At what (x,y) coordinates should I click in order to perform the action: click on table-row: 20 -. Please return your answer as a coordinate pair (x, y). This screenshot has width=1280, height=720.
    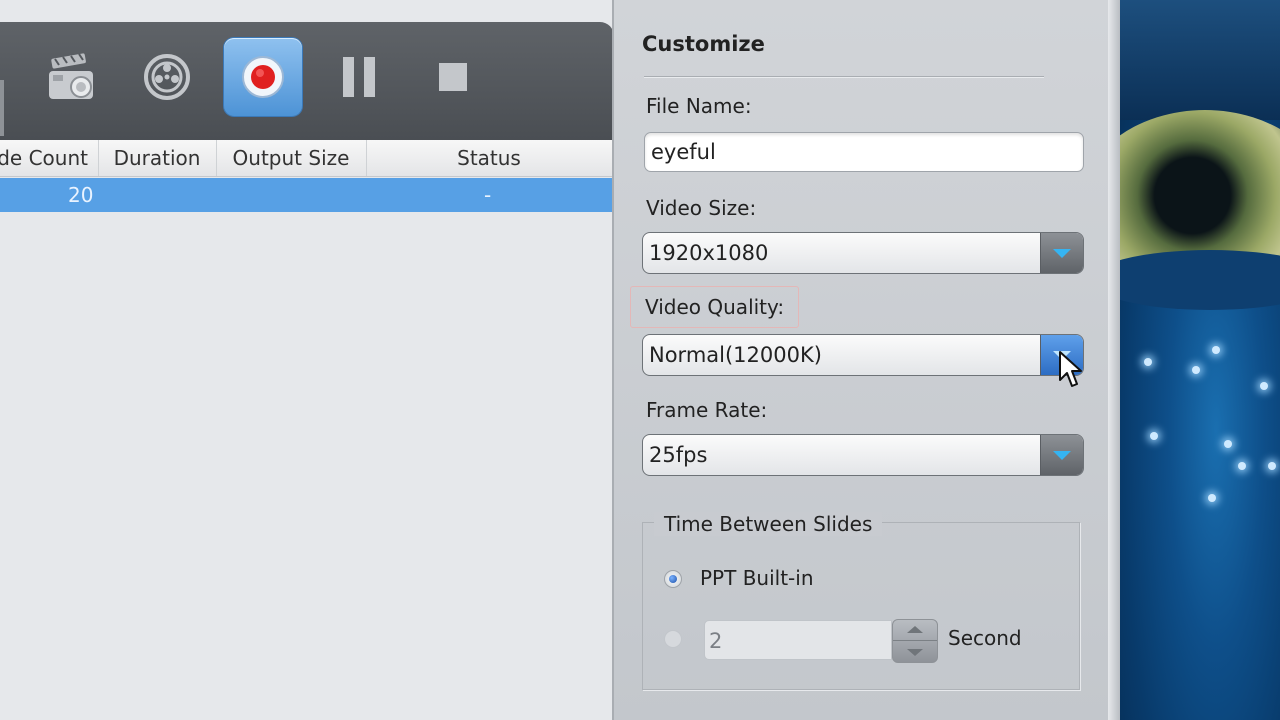
    Looking at the image, I should click on (306, 195).